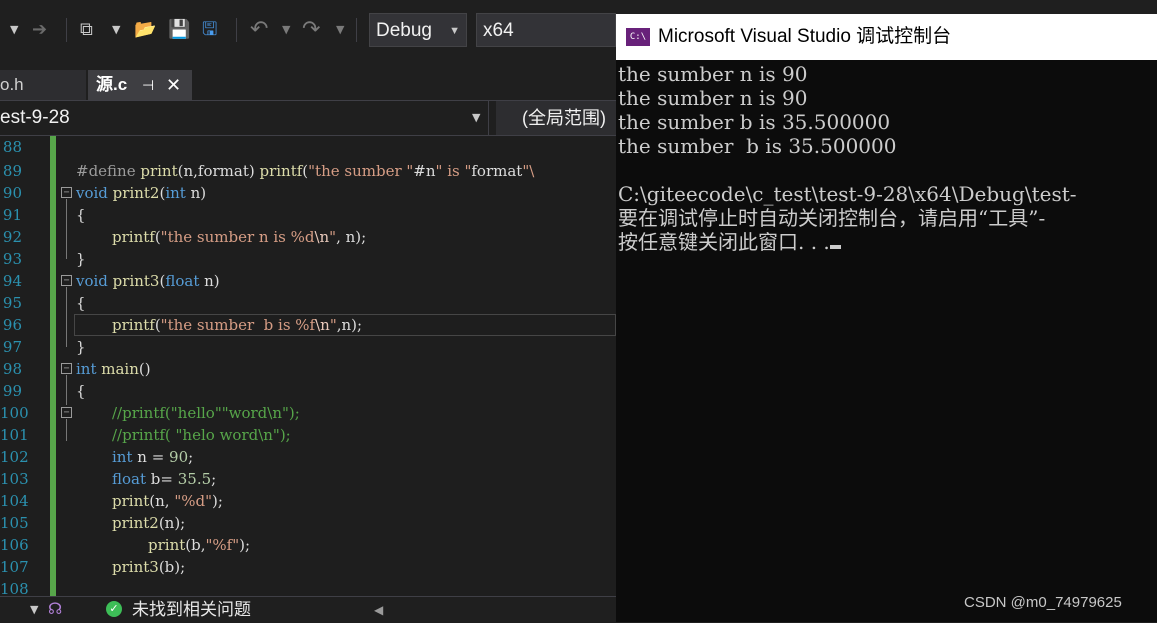  Describe the element at coordinates (179, 30) in the screenshot. I see `save-icon: 💾` at that location.